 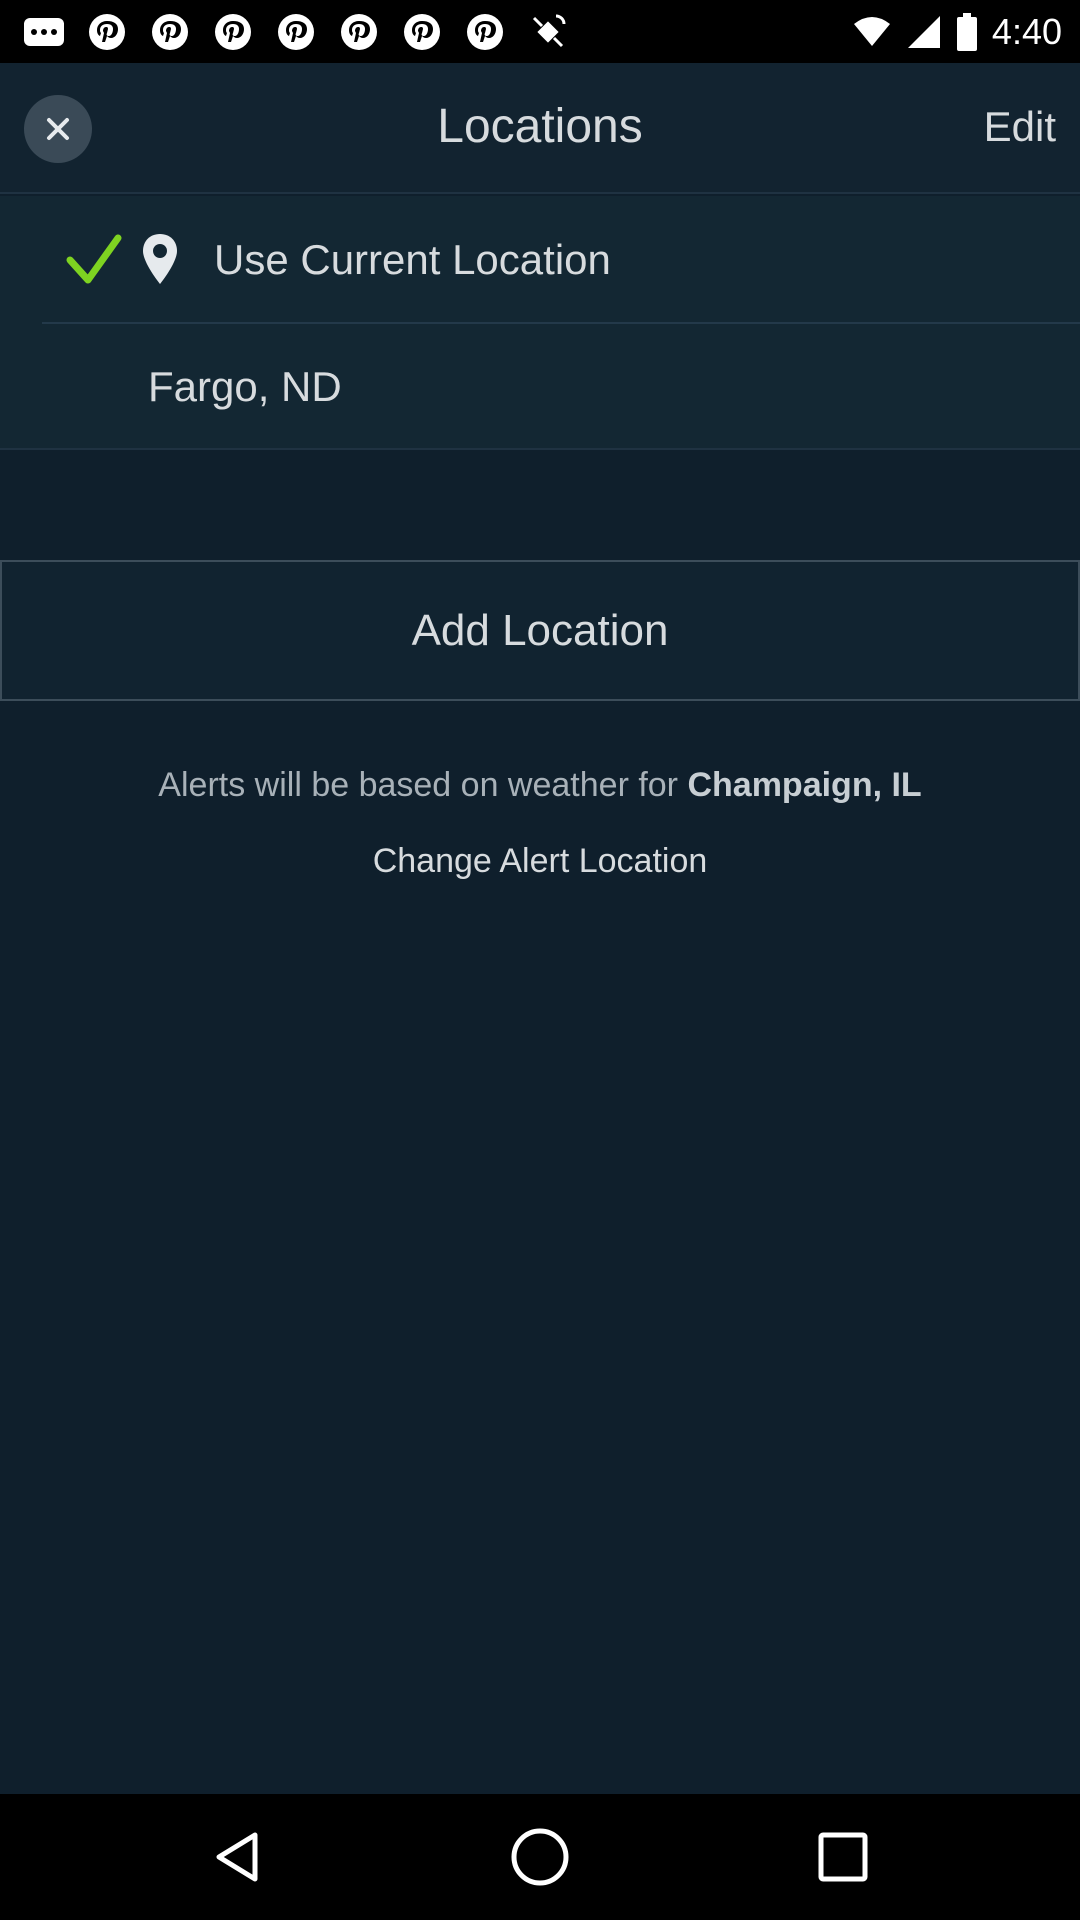 I want to click on checkmark-icon, so click(x=94, y=259).